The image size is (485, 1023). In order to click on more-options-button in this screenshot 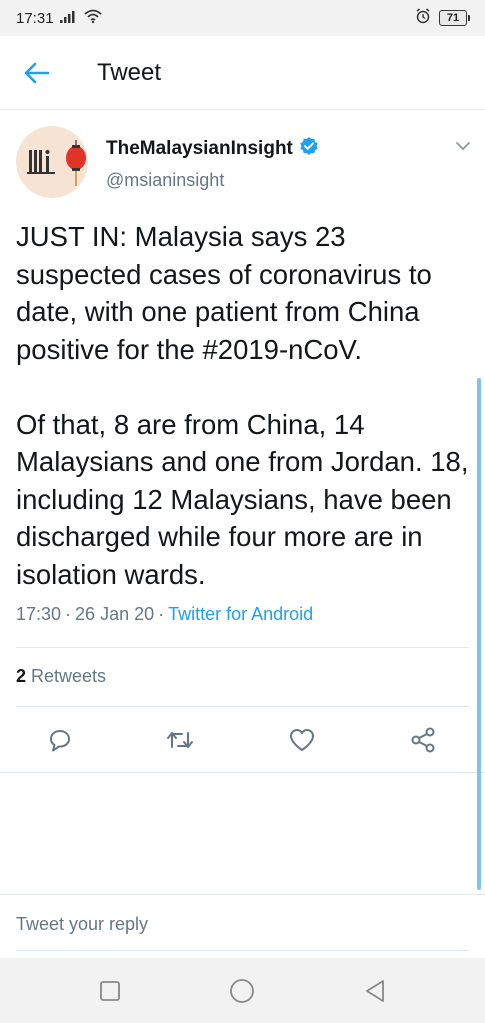, I will do `click(463, 147)`.